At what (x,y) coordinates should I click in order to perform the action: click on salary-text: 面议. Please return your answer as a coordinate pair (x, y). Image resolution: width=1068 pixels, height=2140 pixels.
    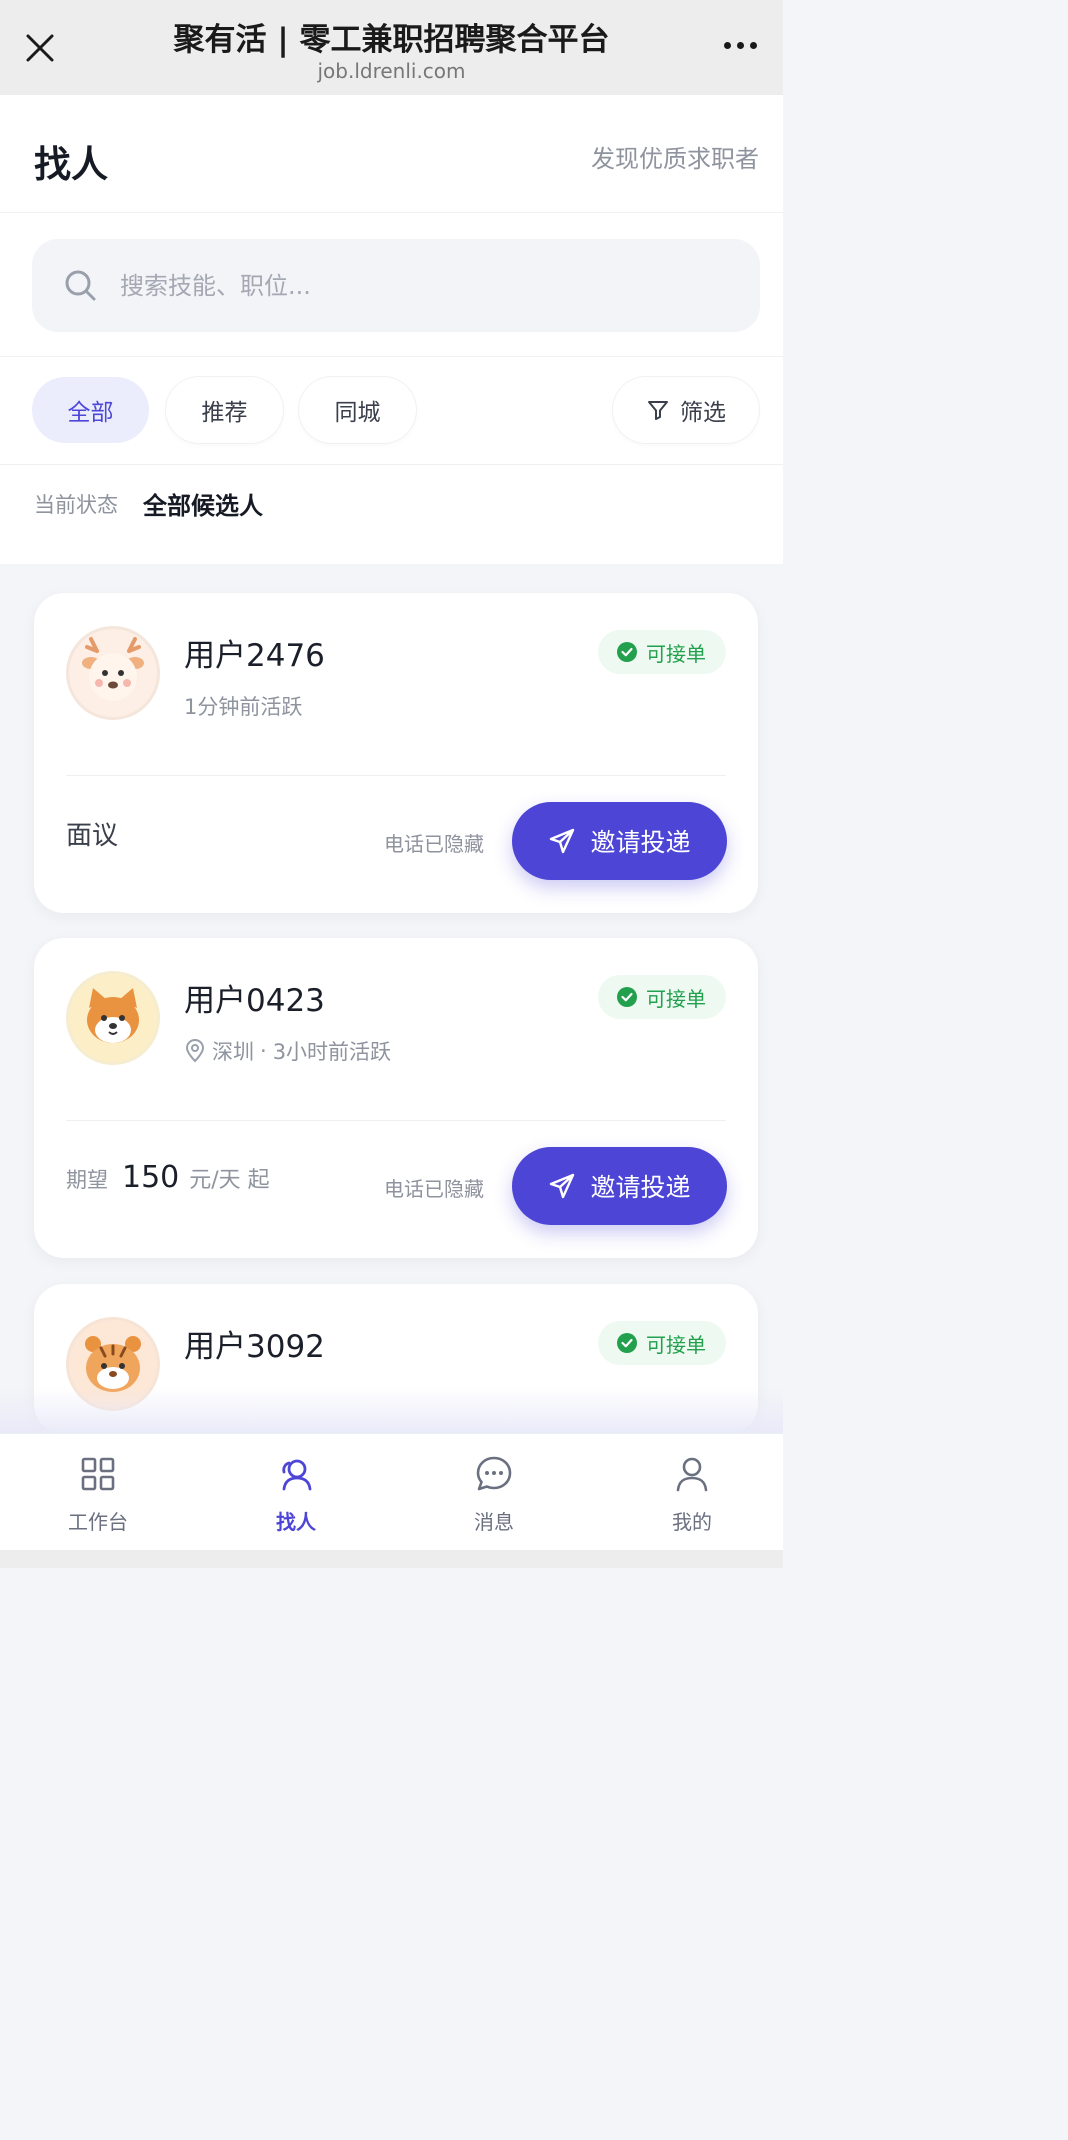
    Looking at the image, I should click on (92, 836).